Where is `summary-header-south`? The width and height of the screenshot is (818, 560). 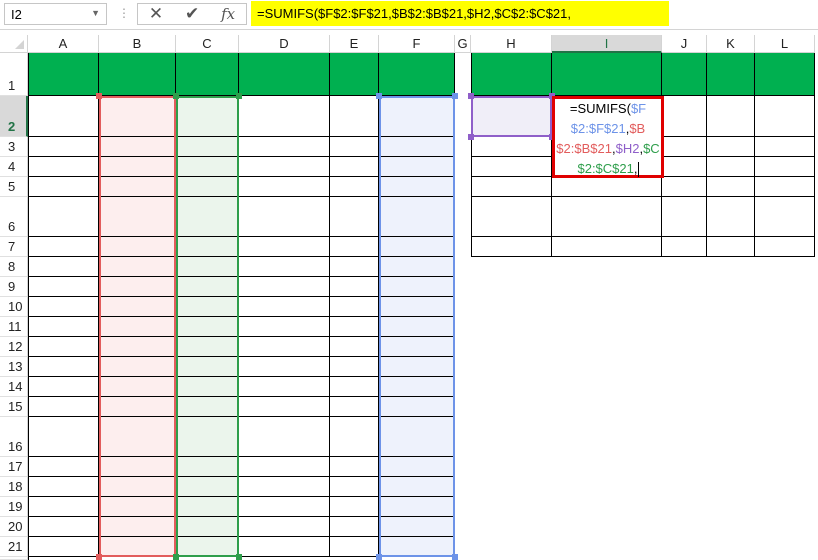 summary-header-south is located at coordinates (785, 74).